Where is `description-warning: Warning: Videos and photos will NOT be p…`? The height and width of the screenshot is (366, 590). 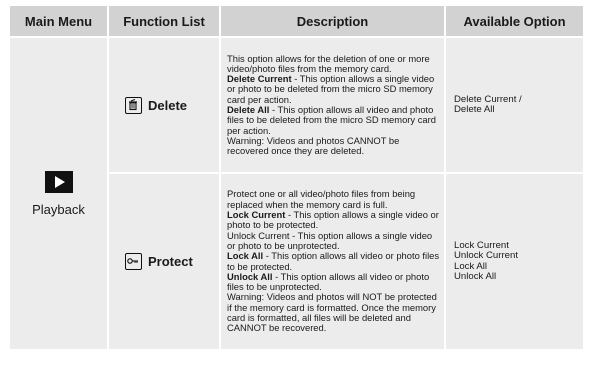 description-warning: Warning: Videos and photos will NOT be p… is located at coordinates (332, 312).